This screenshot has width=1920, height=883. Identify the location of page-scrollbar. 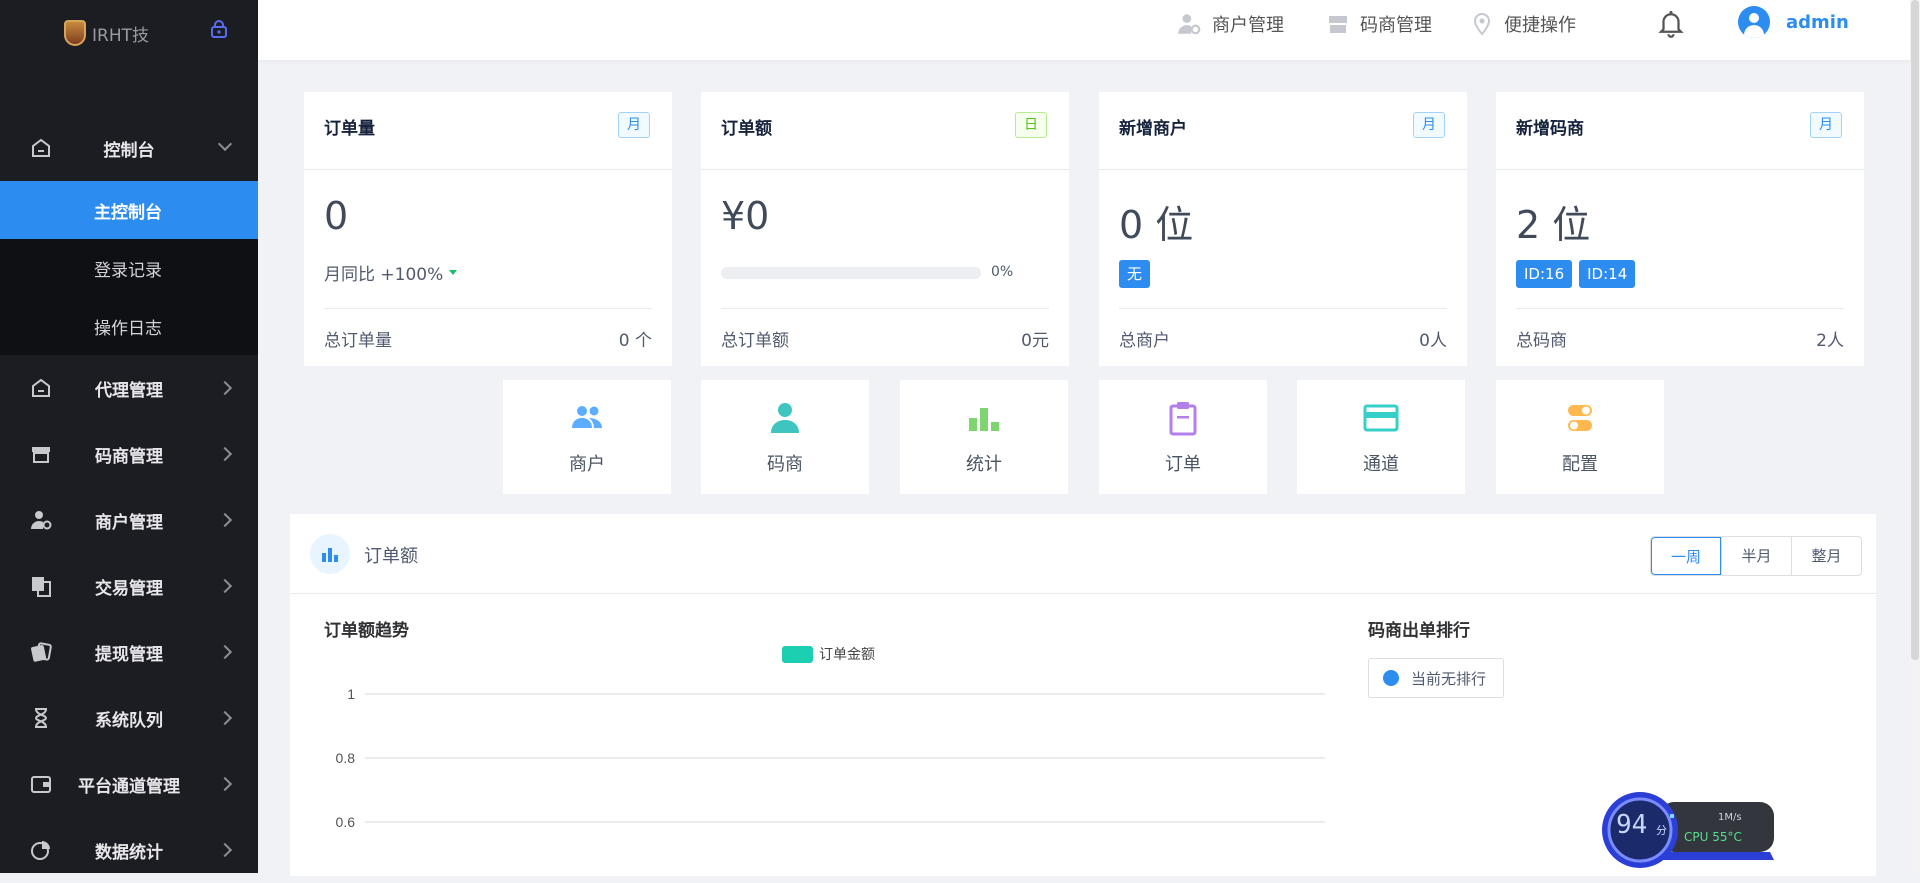
(1915, 436).